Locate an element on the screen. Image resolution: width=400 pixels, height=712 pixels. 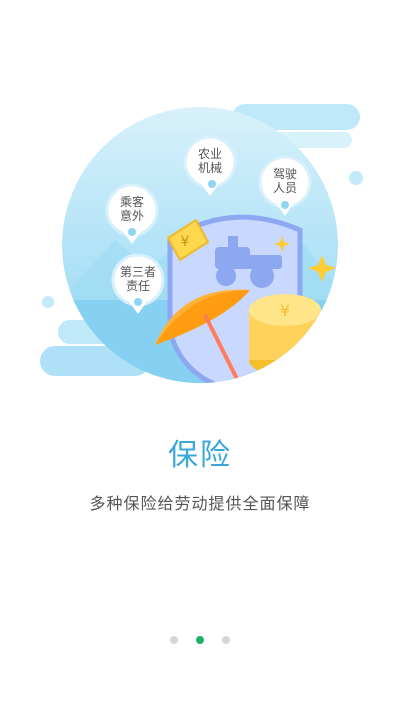
pin-agri-machinery-text: 农业机械 is located at coordinates (210, 161).